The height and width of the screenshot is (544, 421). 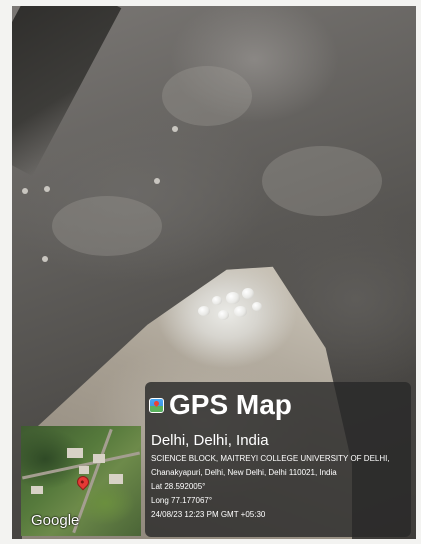 What do you see at coordinates (210, 440) in the screenshot?
I see `place-name: Delhi, Delhi, India` at bounding box center [210, 440].